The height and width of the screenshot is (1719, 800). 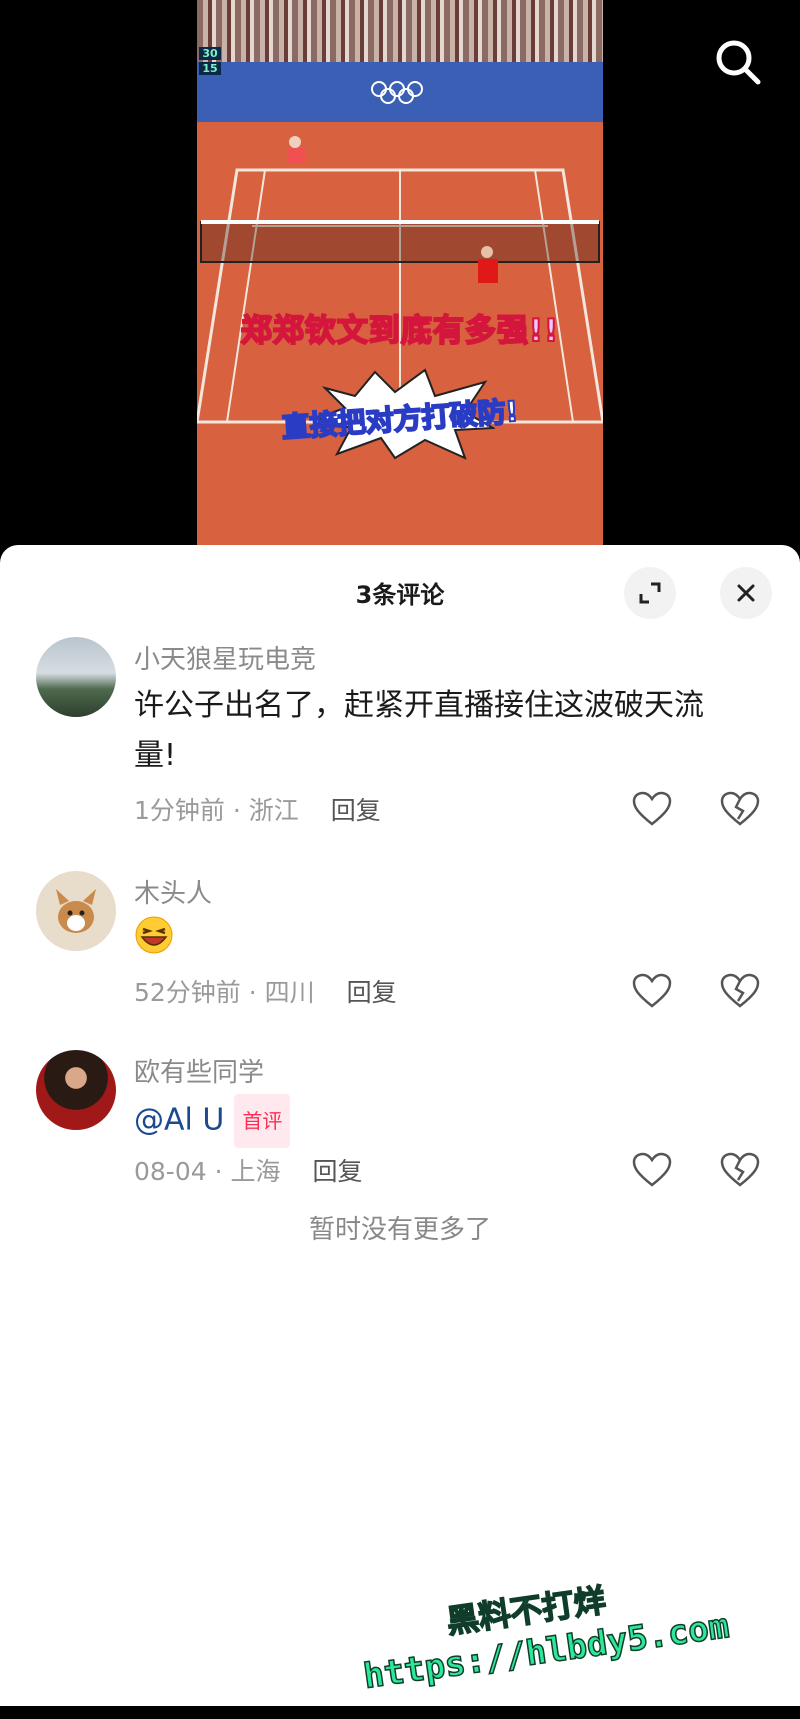 What do you see at coordinates (199, 1070) in the screenshot?
I see `comment-username: 欧有些同学` at bounding box center [199, 1070].